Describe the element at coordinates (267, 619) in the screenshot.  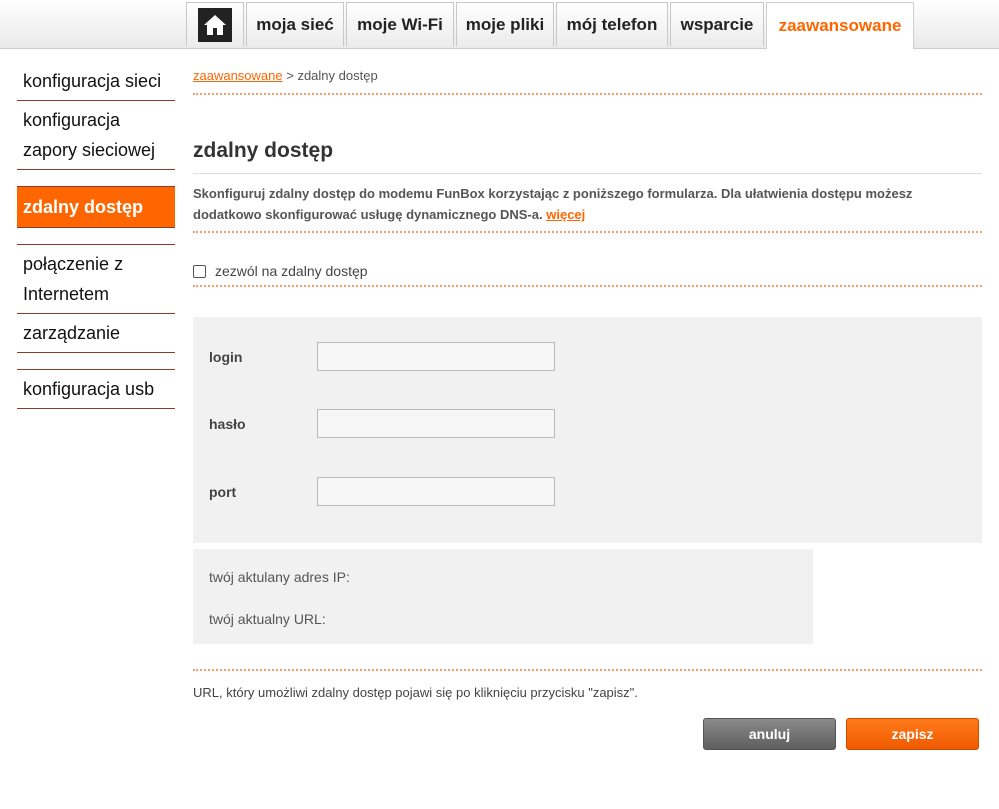
I see `current-url-label: twój aktualny URL:` at that location.